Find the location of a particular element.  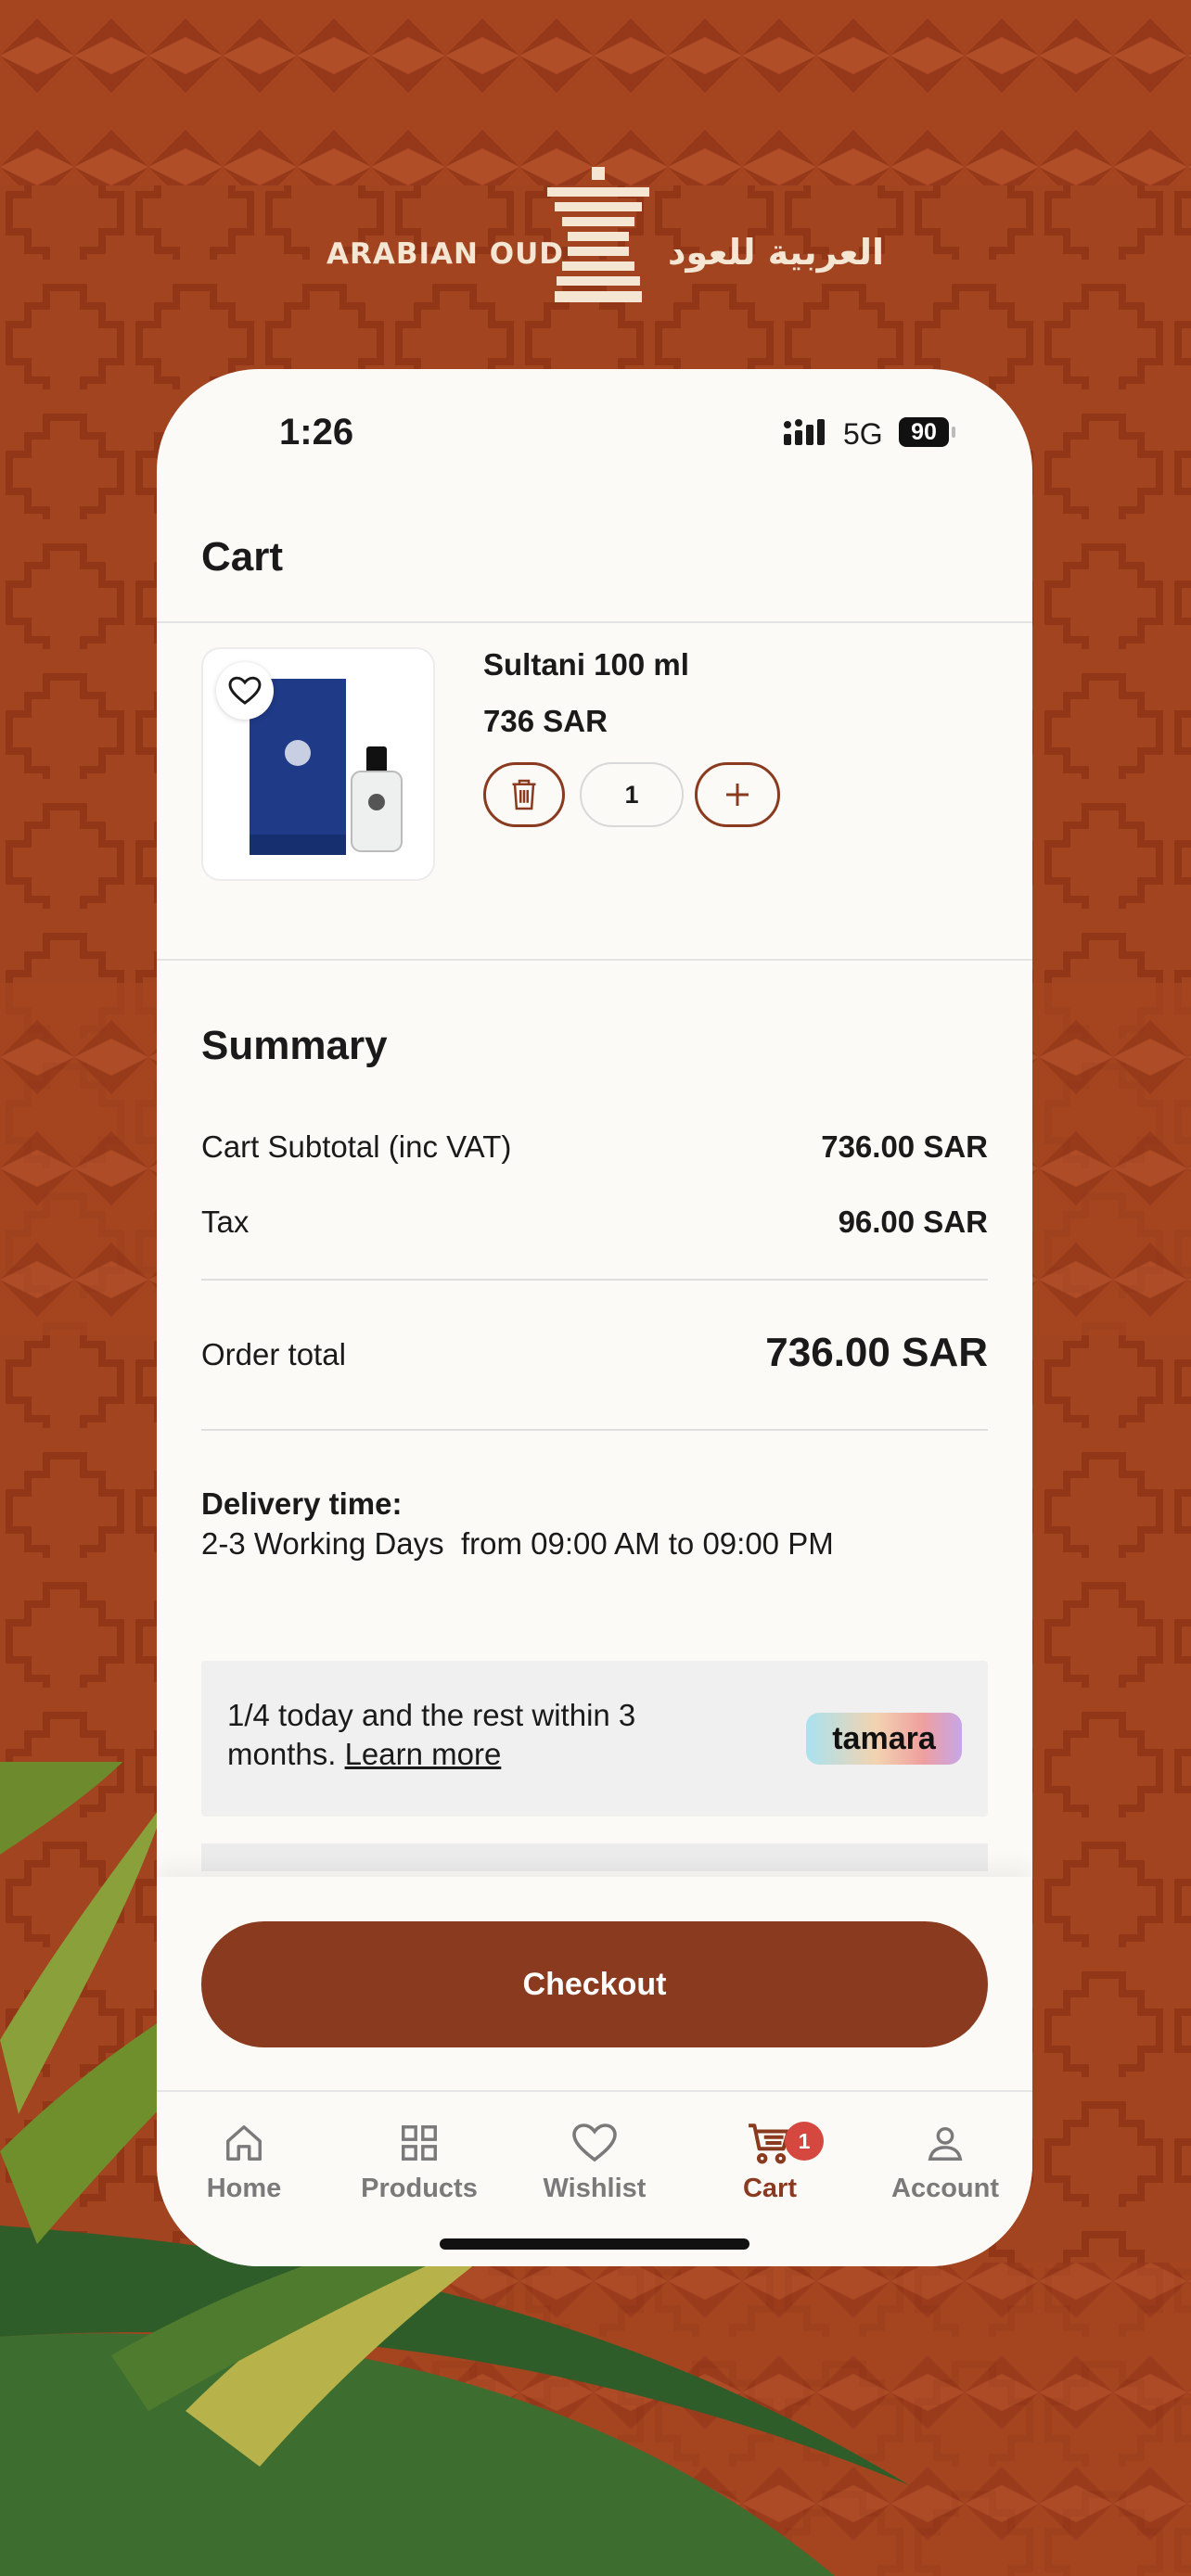

tab-account: Account is located at coordinates (945, 2160).